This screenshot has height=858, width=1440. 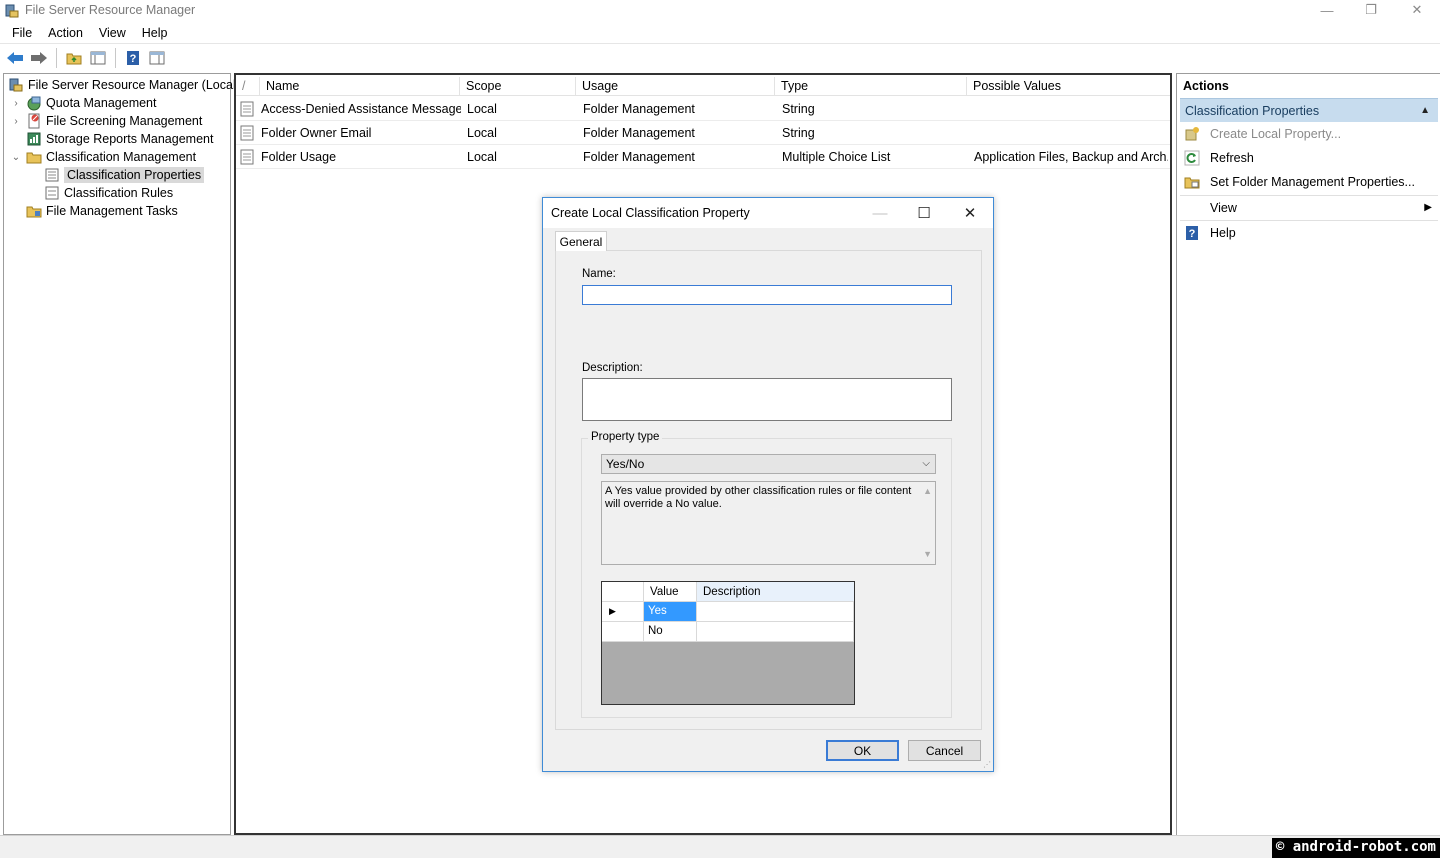 I want to click on row-selector: ▶, so click(x=623, y=612).